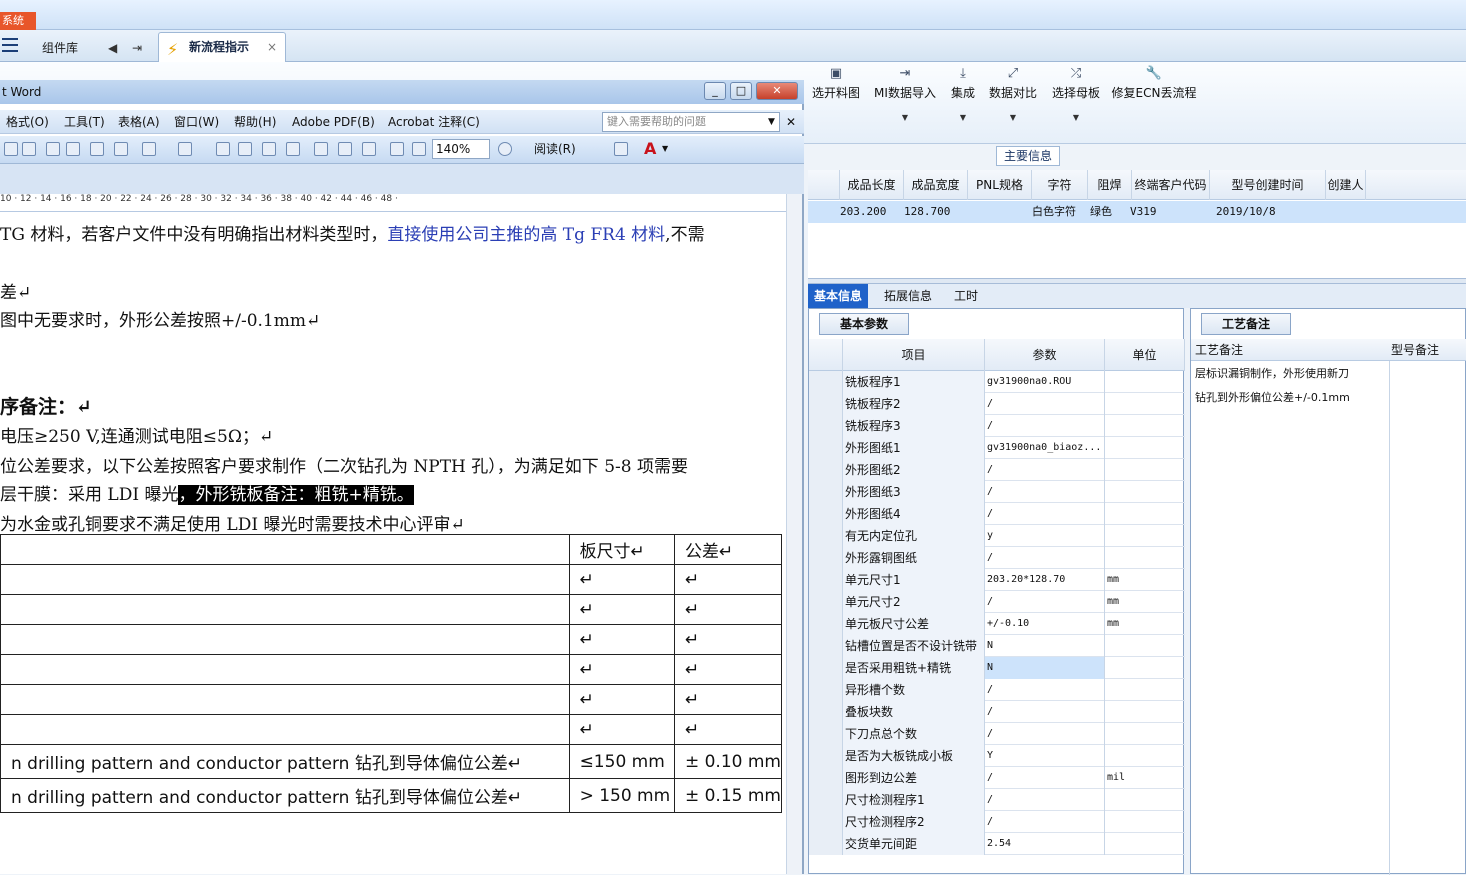  Describe the element at coordinates (728, 795) in the screenshot. I see `table-cell: ± 0.15 mm` at that location.